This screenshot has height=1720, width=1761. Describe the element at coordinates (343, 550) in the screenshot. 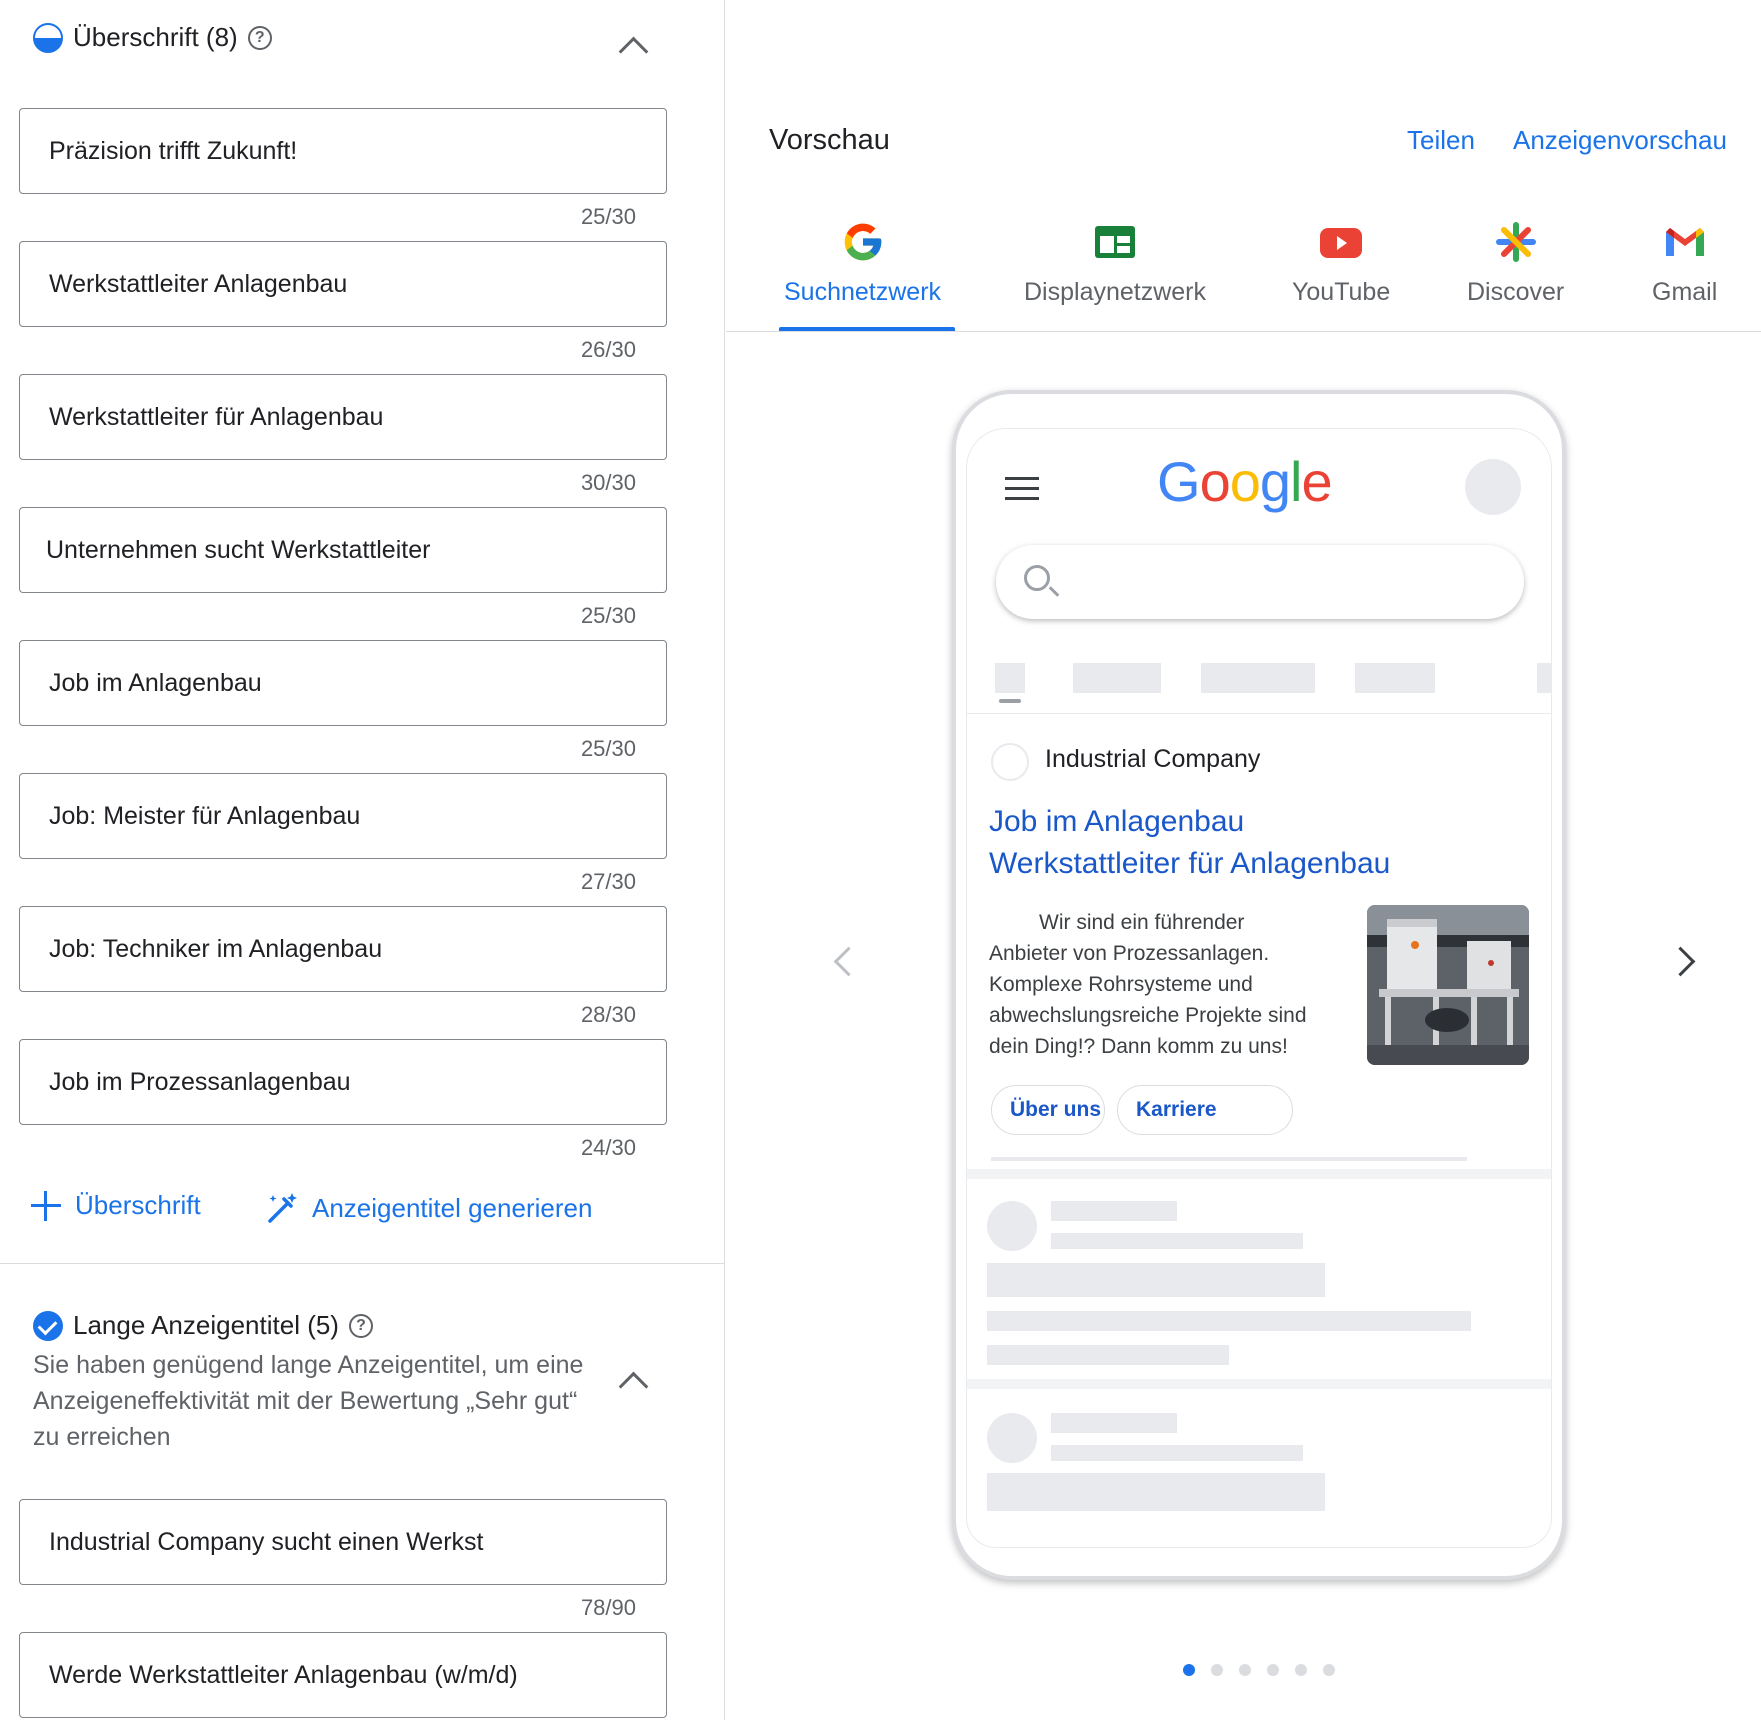

I see `headline-field-4: Unternehmen sucht Werkstattleiter` at that location.